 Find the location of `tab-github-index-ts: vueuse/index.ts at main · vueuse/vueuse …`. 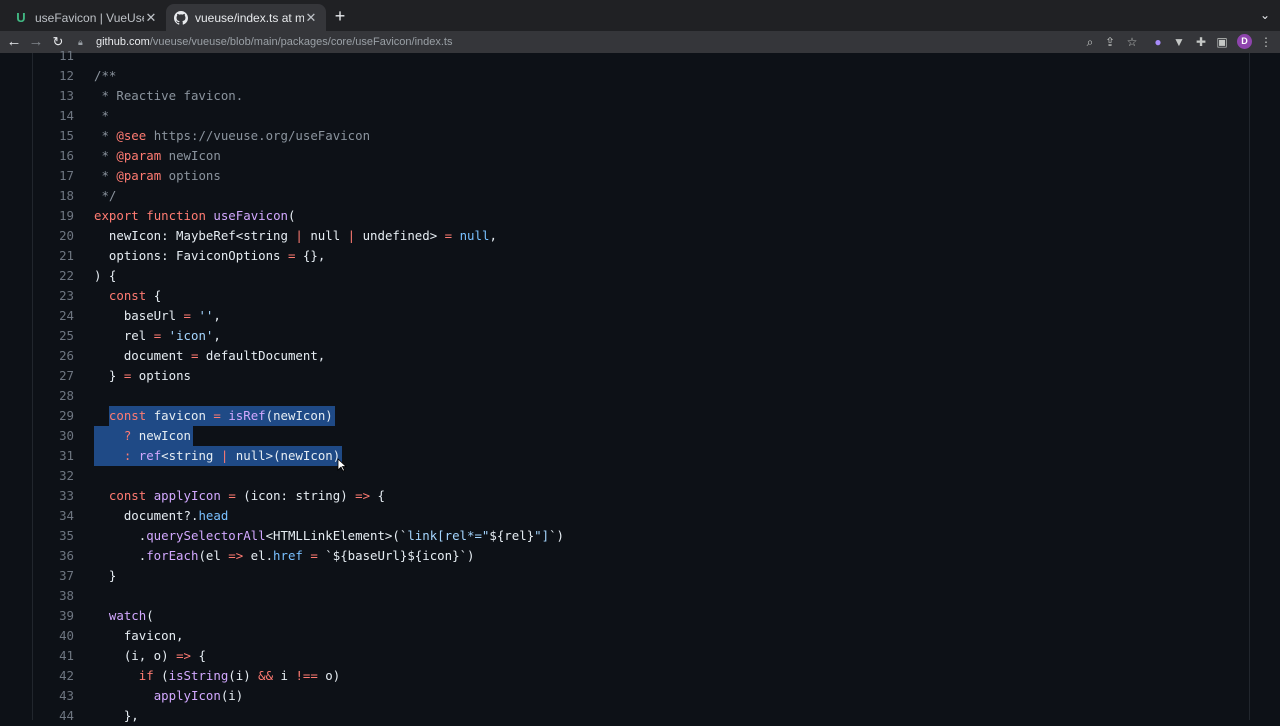

tab-github-index-ts: vueuse/index.ts at main · vueuse/vueuse … is located at coordinates (246, 17).